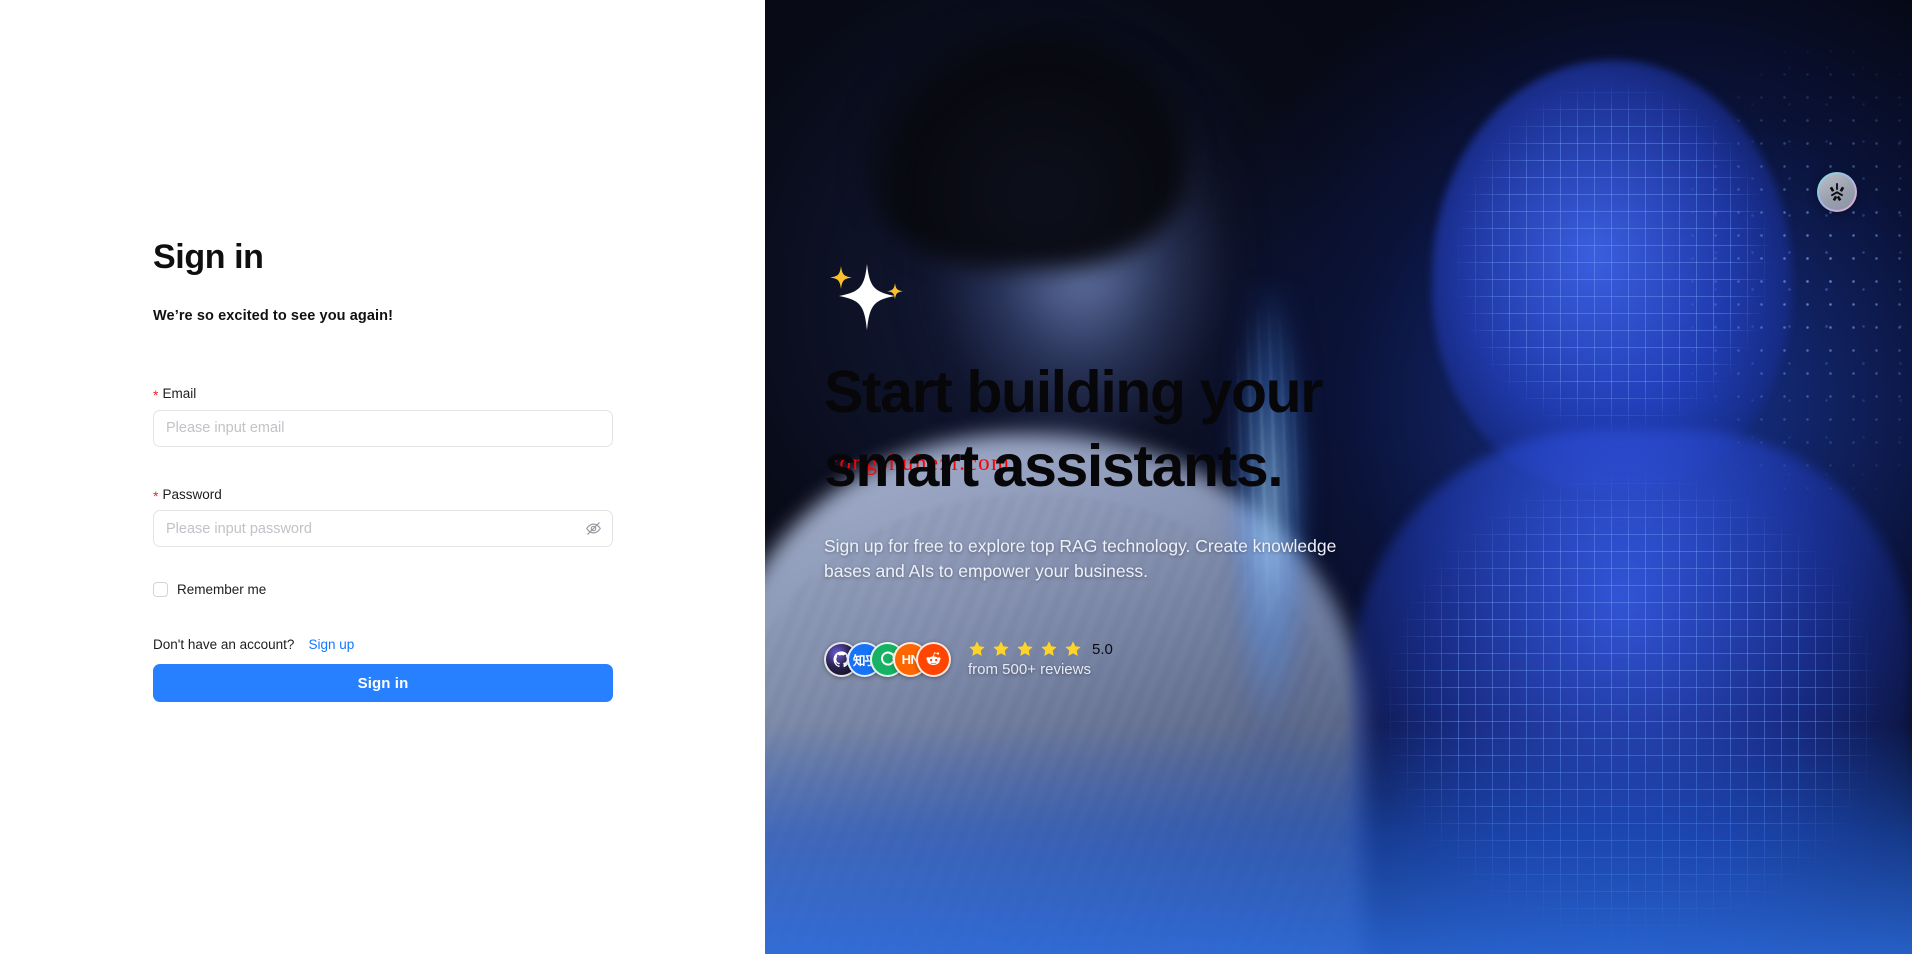 The width and height of the screenshot is (1912, 954). I want to click on email-input-shell, so click(383, 428).